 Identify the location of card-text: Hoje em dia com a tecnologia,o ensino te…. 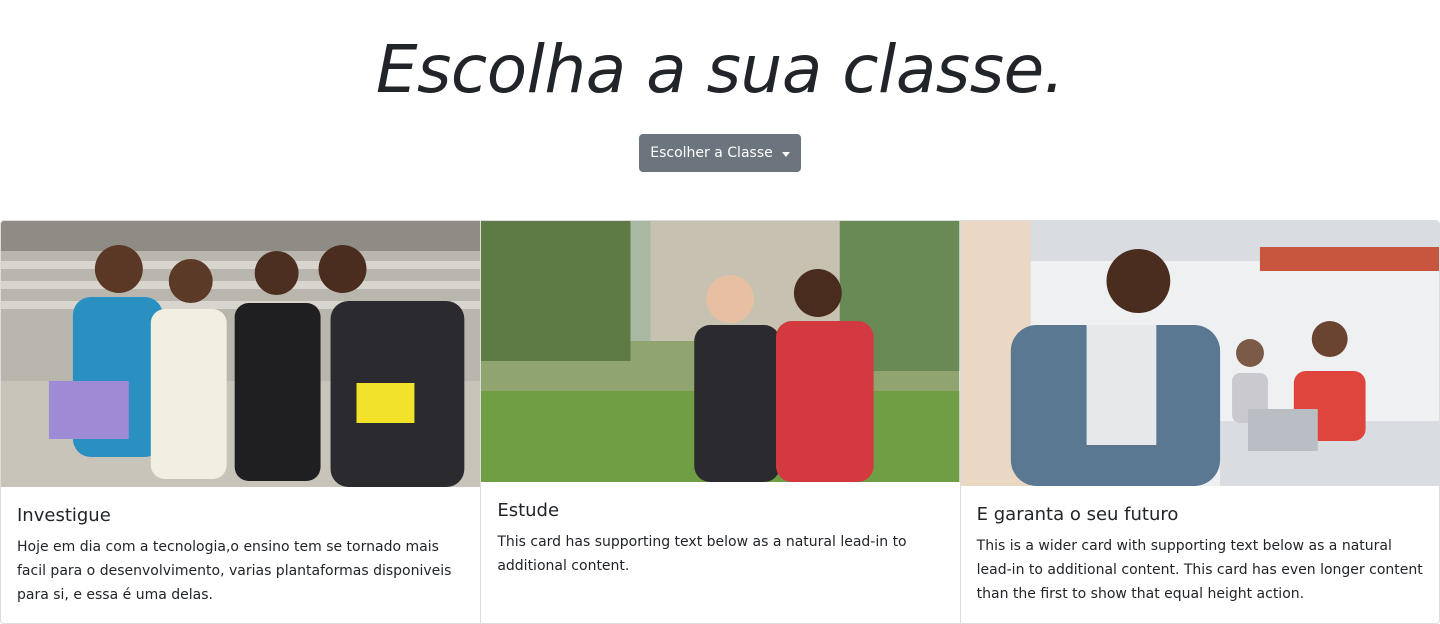
(234, 571).